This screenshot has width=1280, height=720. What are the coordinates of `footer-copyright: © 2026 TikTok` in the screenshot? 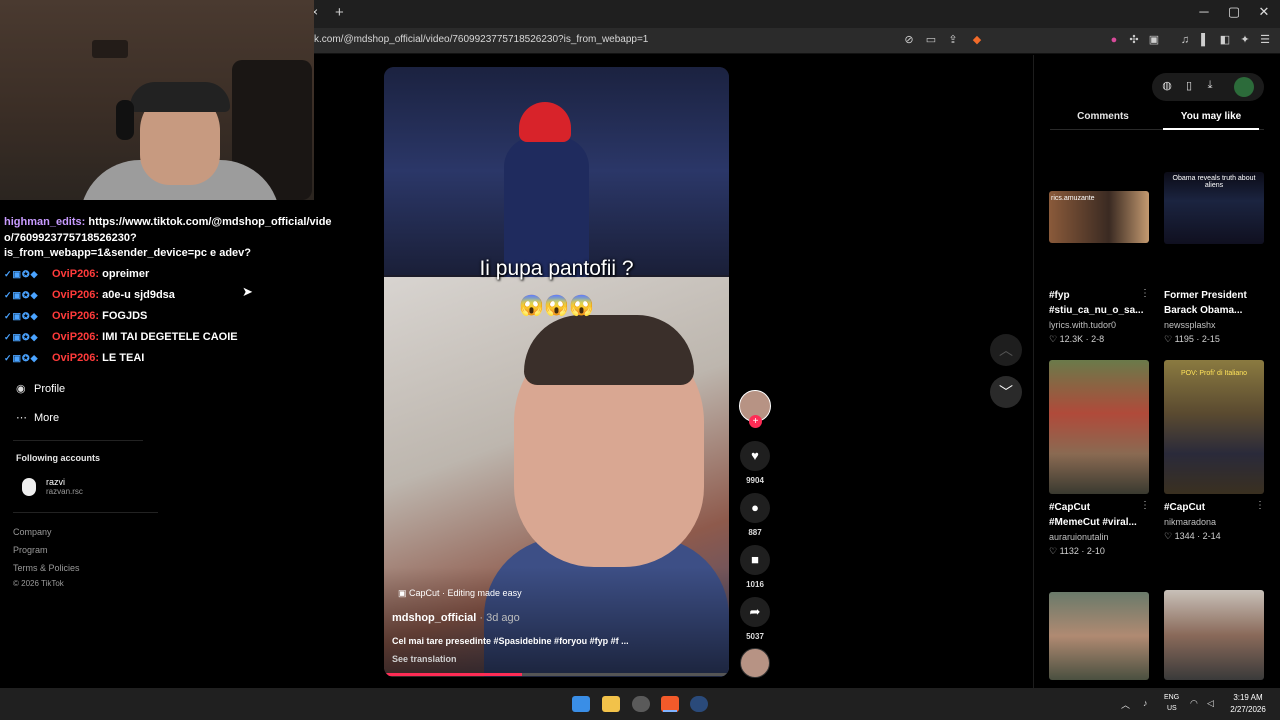 It's located at (38, 583).